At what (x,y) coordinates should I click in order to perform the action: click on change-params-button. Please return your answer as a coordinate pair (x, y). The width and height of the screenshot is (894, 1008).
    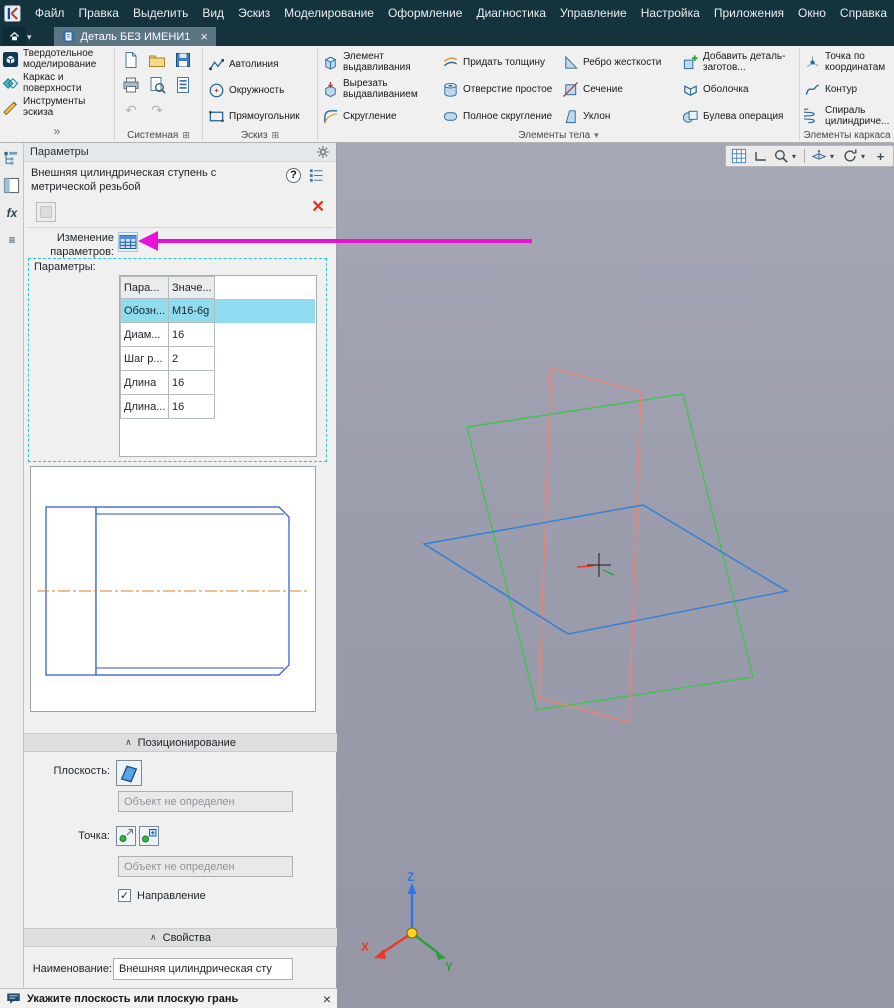
    Looking at the image, I should click on (128, 242).